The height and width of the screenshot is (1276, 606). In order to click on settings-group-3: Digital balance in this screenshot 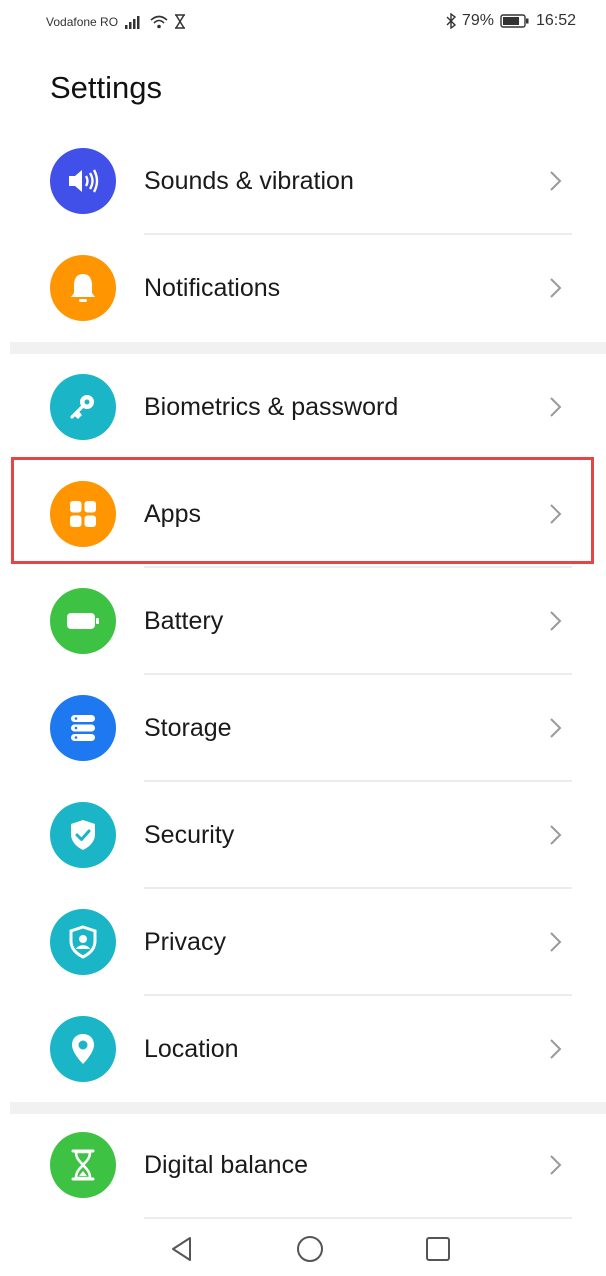, I will do `click(303, 1165)`.